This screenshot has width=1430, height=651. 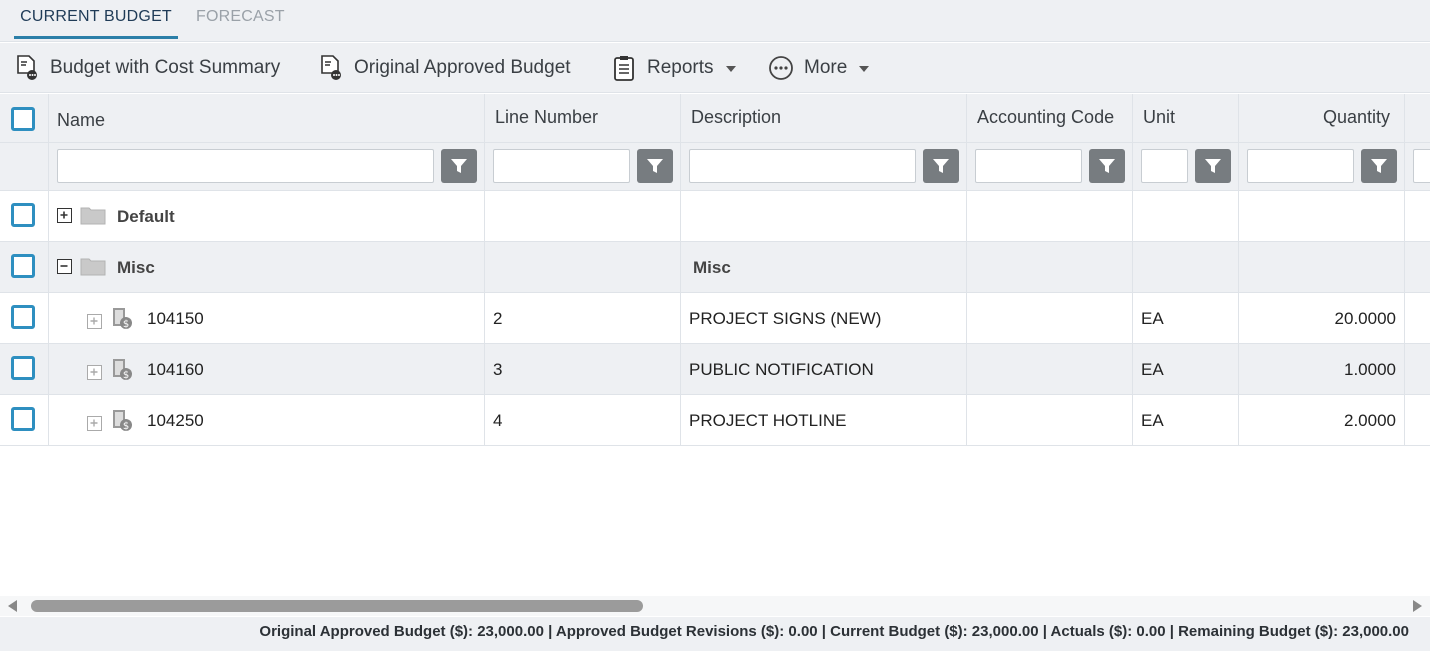 I want to click on clipboard-icon, so click(x=624, y=68).